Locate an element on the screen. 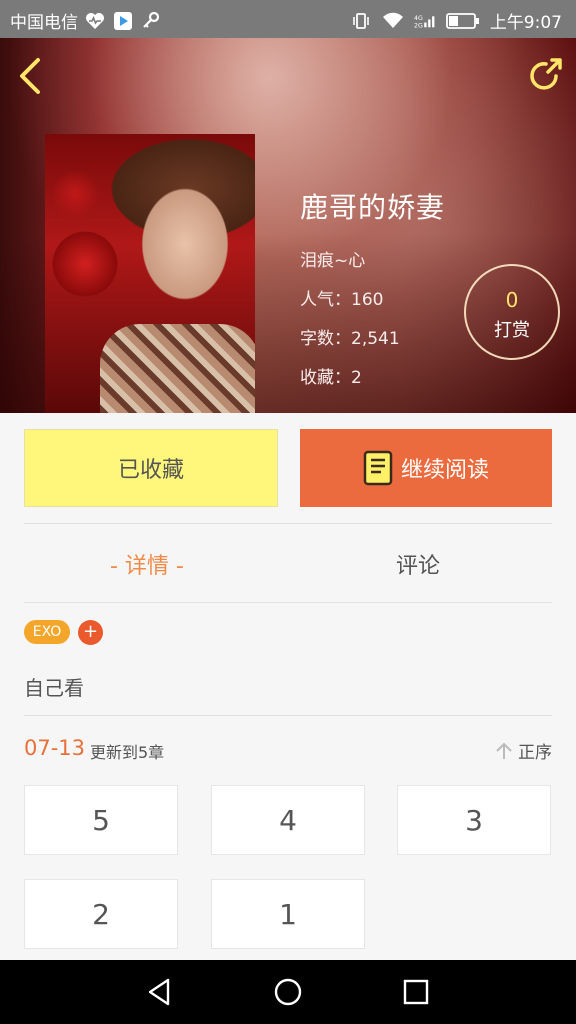 The image size is (576, 1024). collected-label: 已收藏 is located at coordinates (150, 470).